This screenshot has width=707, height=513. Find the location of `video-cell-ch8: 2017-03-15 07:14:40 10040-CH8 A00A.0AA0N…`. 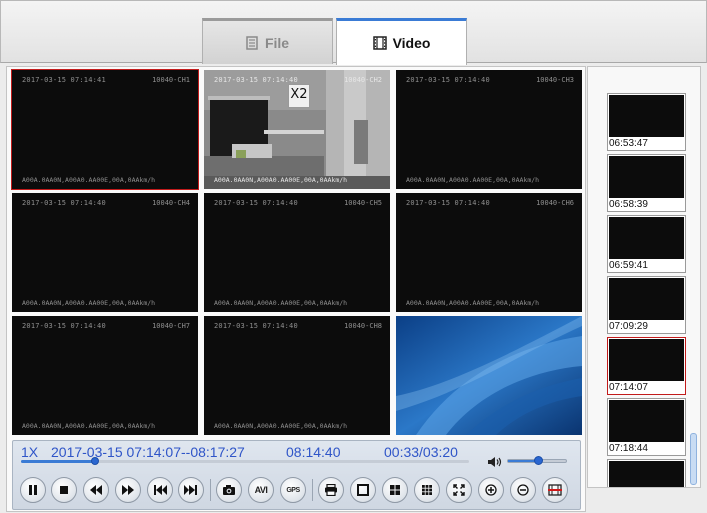

video-cell-ch8: 2017-03-15 07:14:40 10040-CH8 A00A.0AA0N… is located at coordinates (297, 375).